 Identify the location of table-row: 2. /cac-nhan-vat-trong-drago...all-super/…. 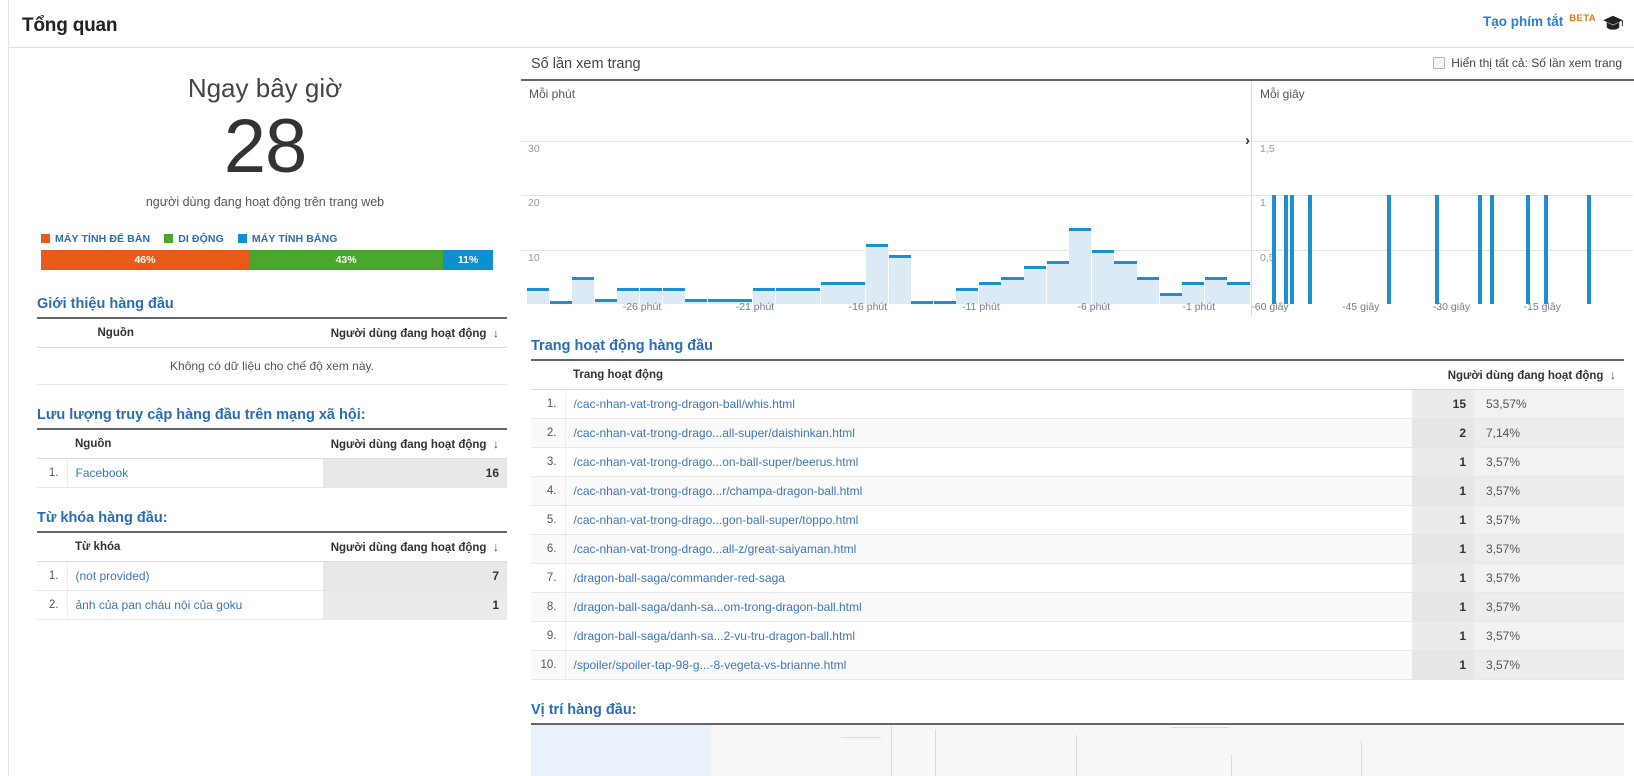
(1077, 433).